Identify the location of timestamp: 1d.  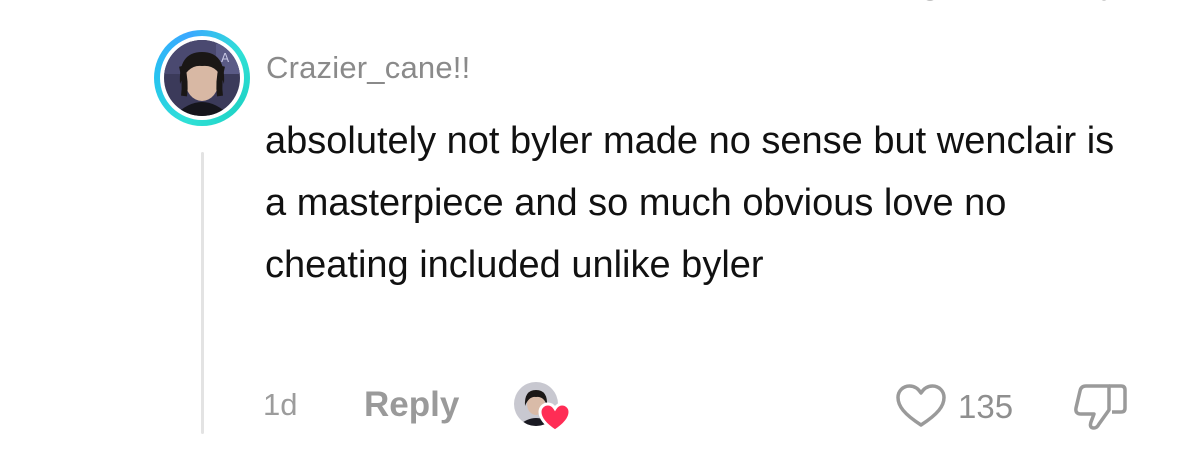
(280, 404).